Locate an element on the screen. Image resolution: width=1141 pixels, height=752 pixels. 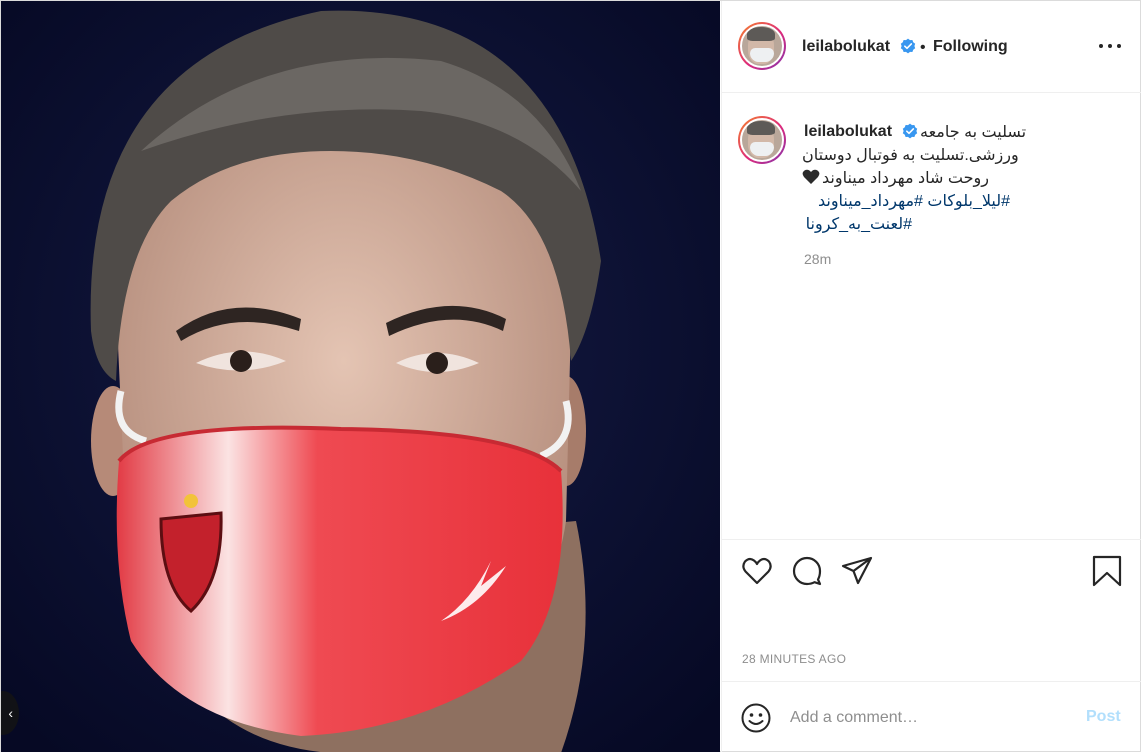
paper-plane-icon is located at coordinates (857, 570).